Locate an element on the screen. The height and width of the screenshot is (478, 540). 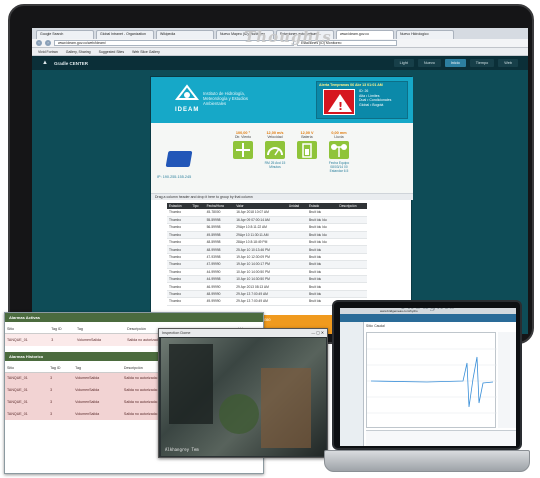
table-cell: 47-99990 is located at coordinates (219, 264).